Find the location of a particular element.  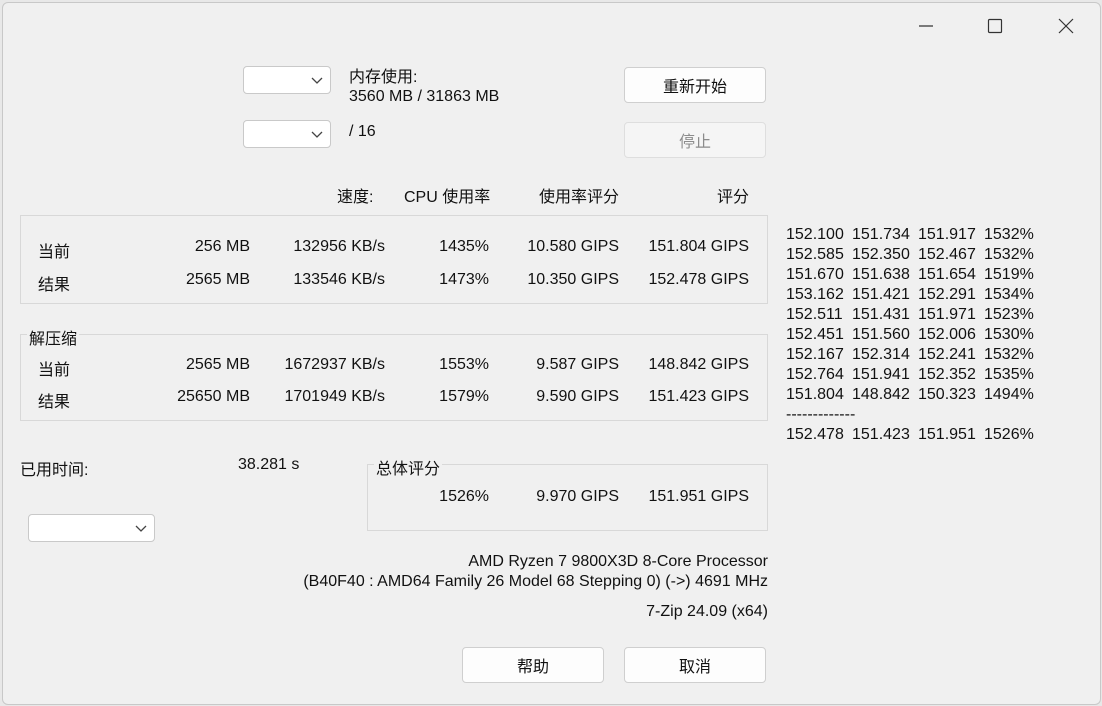

log-cell: 151.941 is located at coordinates (881, 374).